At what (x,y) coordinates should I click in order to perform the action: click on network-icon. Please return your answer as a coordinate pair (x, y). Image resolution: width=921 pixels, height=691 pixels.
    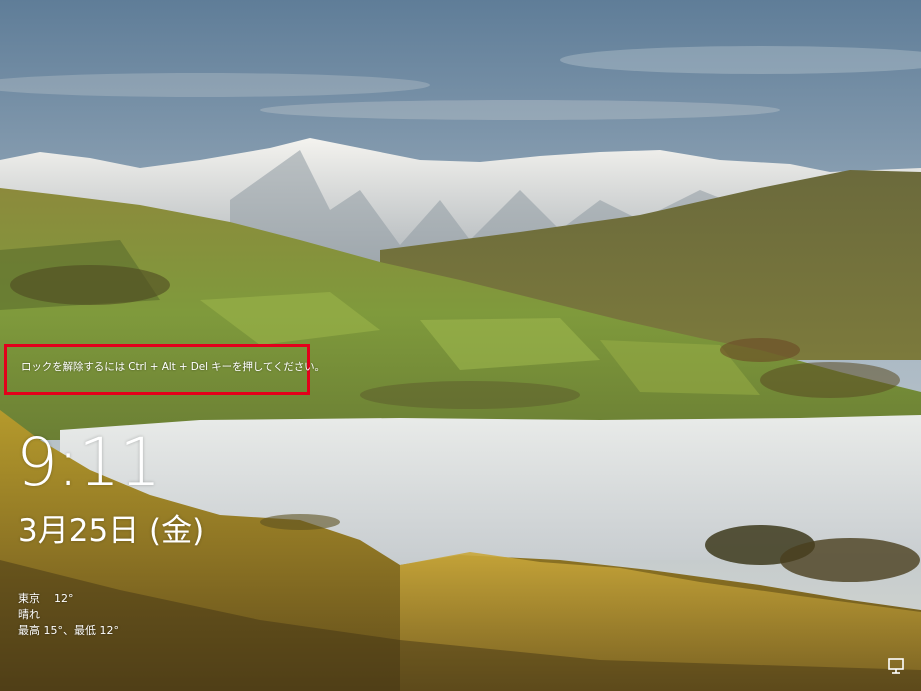
    Looking at the image, I should click on (897, 666).